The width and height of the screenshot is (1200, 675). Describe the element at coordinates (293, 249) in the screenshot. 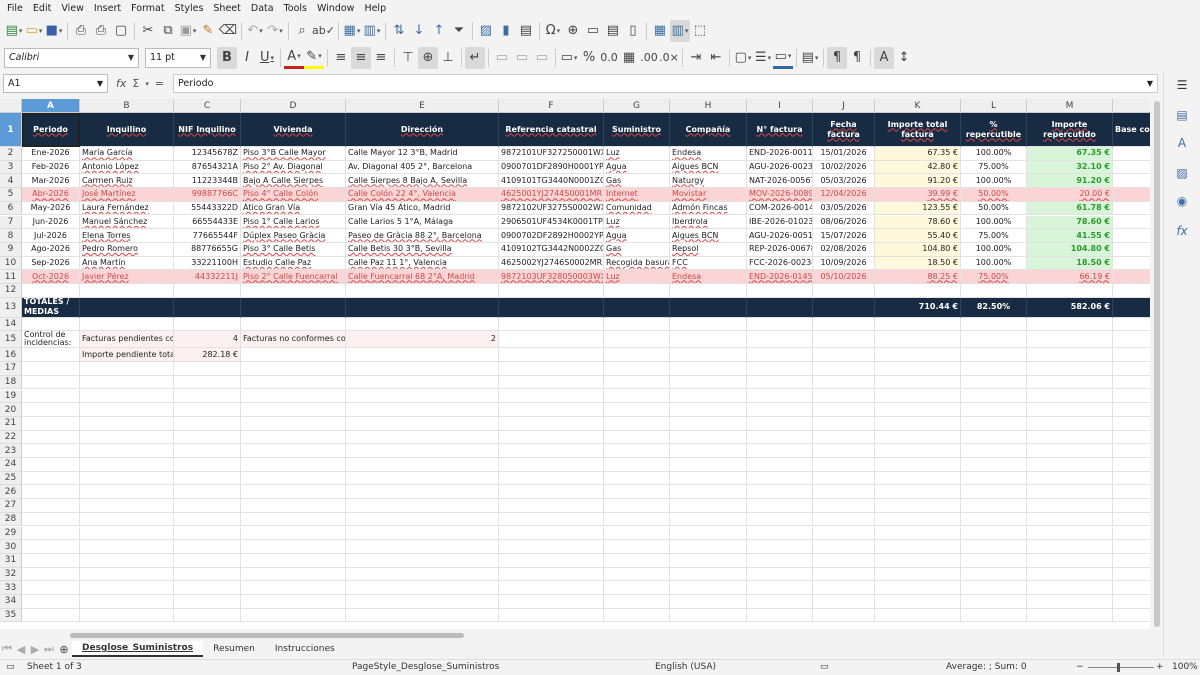

I see `data-cell-vivienda: Piso 3° Calle Betis` at that location.